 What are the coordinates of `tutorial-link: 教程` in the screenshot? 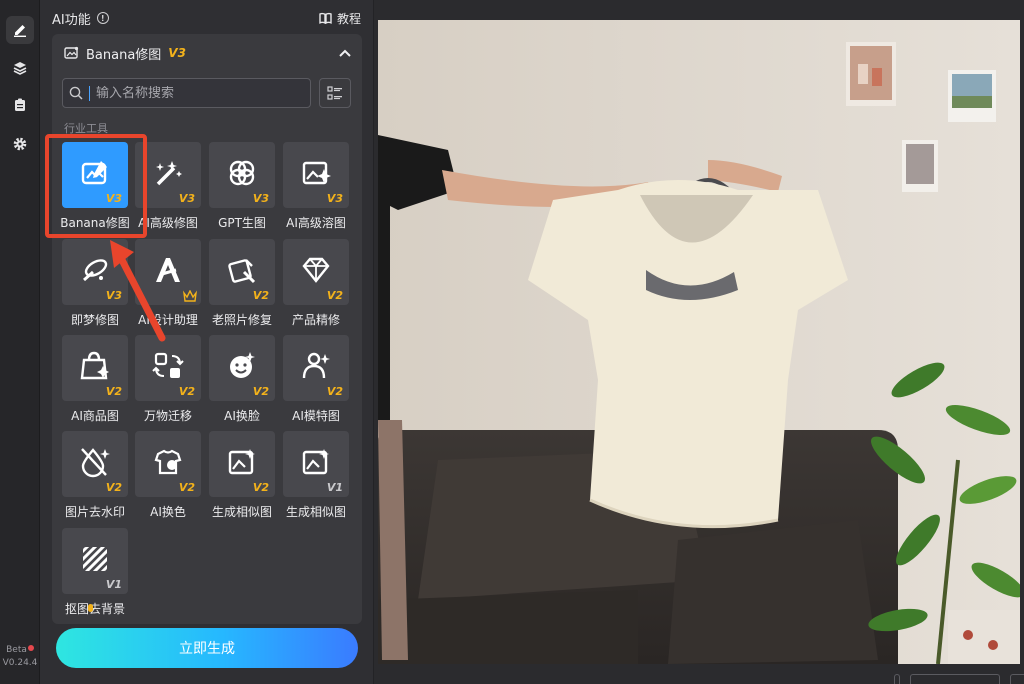 It's located at (340, 18).